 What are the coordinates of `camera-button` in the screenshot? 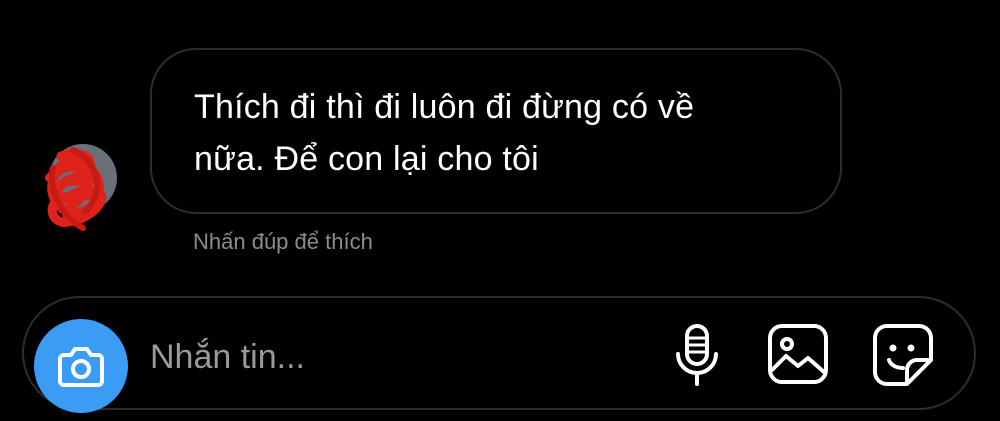 It's located at (81, 366).